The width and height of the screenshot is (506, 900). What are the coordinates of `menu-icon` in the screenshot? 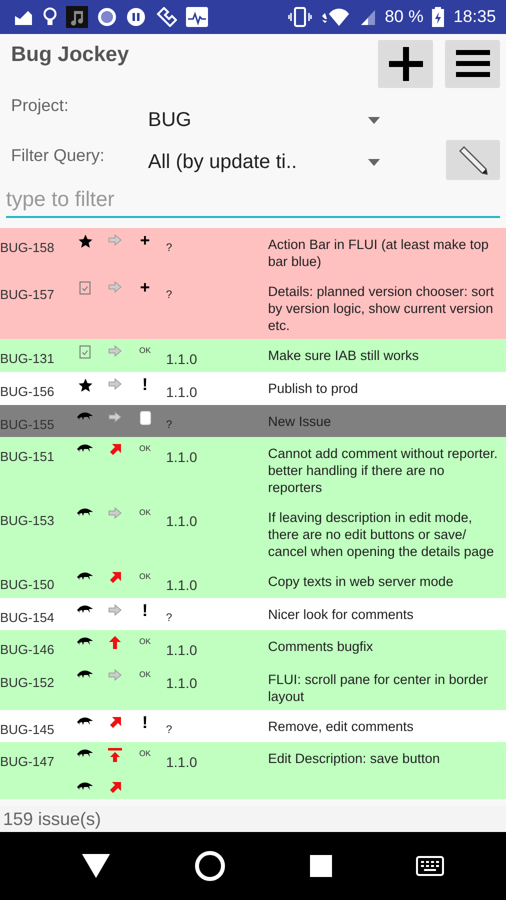 It's located at (473, 64).